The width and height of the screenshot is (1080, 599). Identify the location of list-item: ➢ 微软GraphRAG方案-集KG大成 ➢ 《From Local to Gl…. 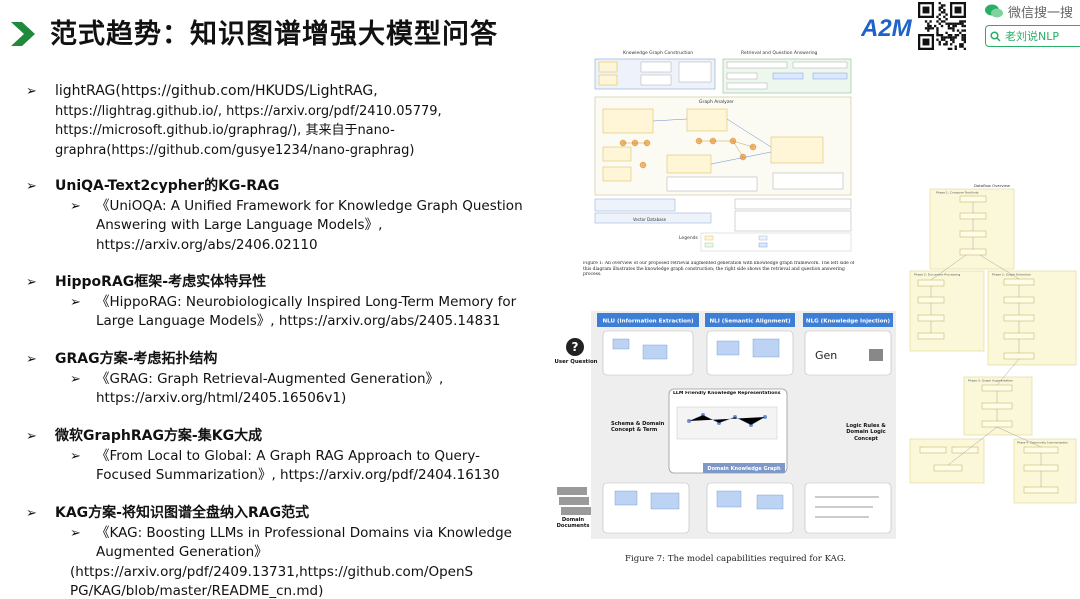
(281, 456).